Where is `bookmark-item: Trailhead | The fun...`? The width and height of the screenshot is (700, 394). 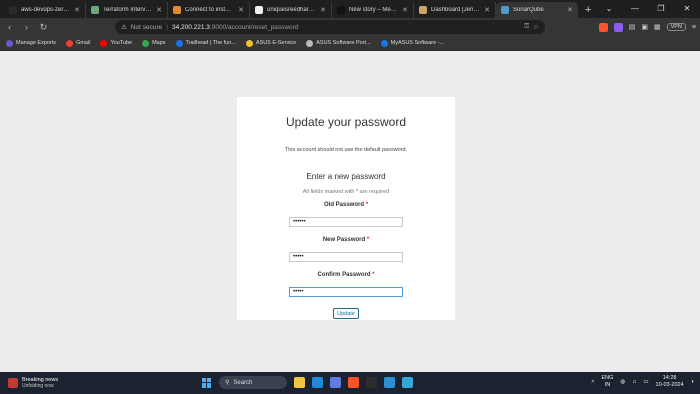 bookmark-item: Trailhead | The fun... is located at coordinates (205, 43).